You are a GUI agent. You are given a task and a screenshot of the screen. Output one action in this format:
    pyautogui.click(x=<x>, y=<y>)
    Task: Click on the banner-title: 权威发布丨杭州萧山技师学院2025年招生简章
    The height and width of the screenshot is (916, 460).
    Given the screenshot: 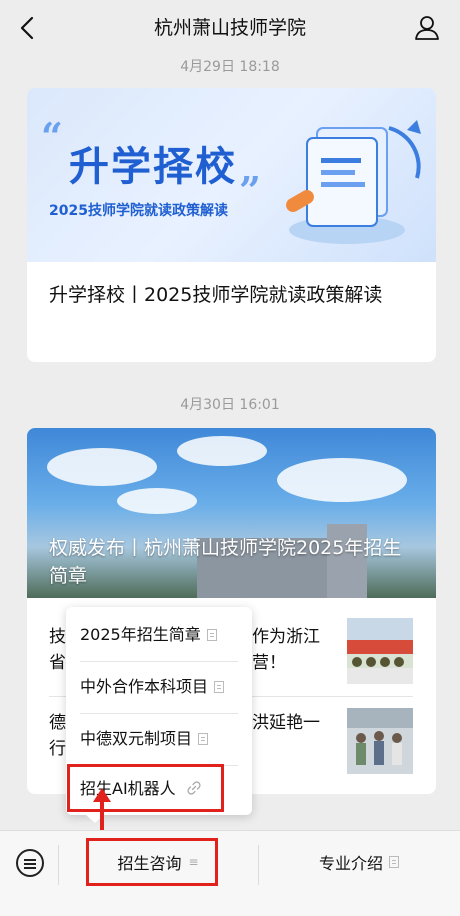 What is the action you would take?
    pyautogui.click(x=225, y=562)
    